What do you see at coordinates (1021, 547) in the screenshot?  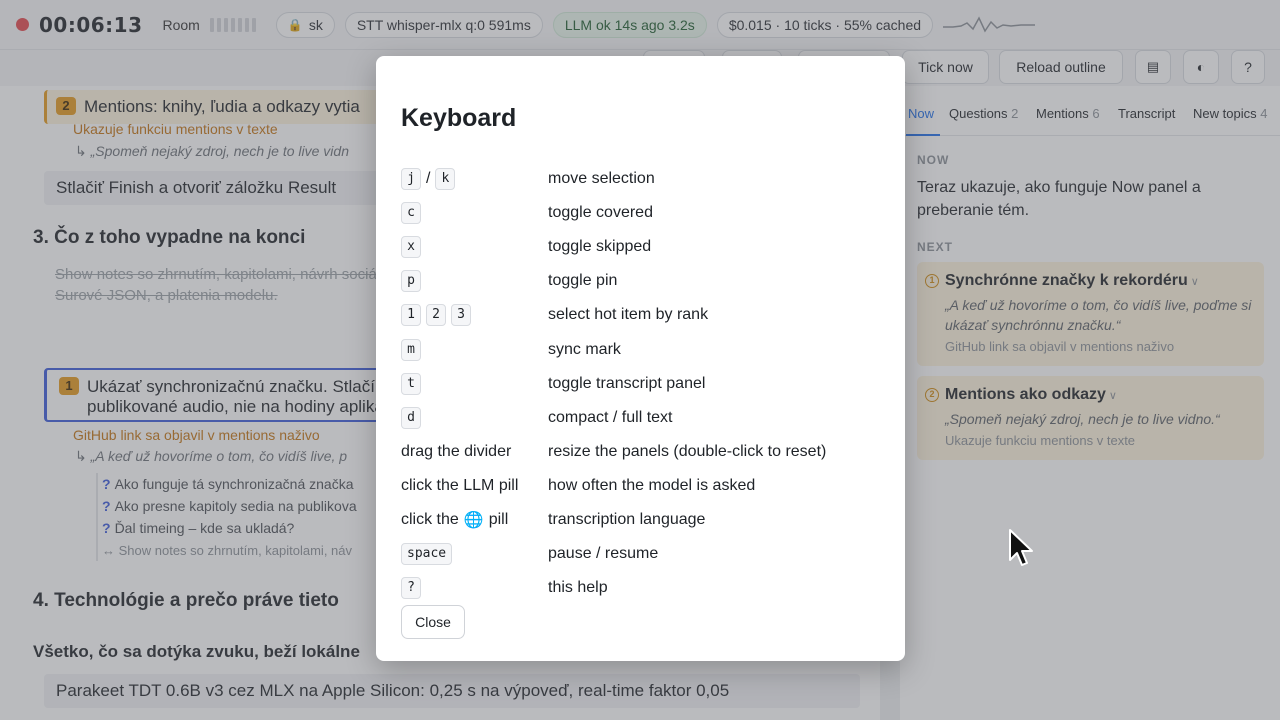 I see `mouse-cursor-icon` at bounding box center [1021, 547].